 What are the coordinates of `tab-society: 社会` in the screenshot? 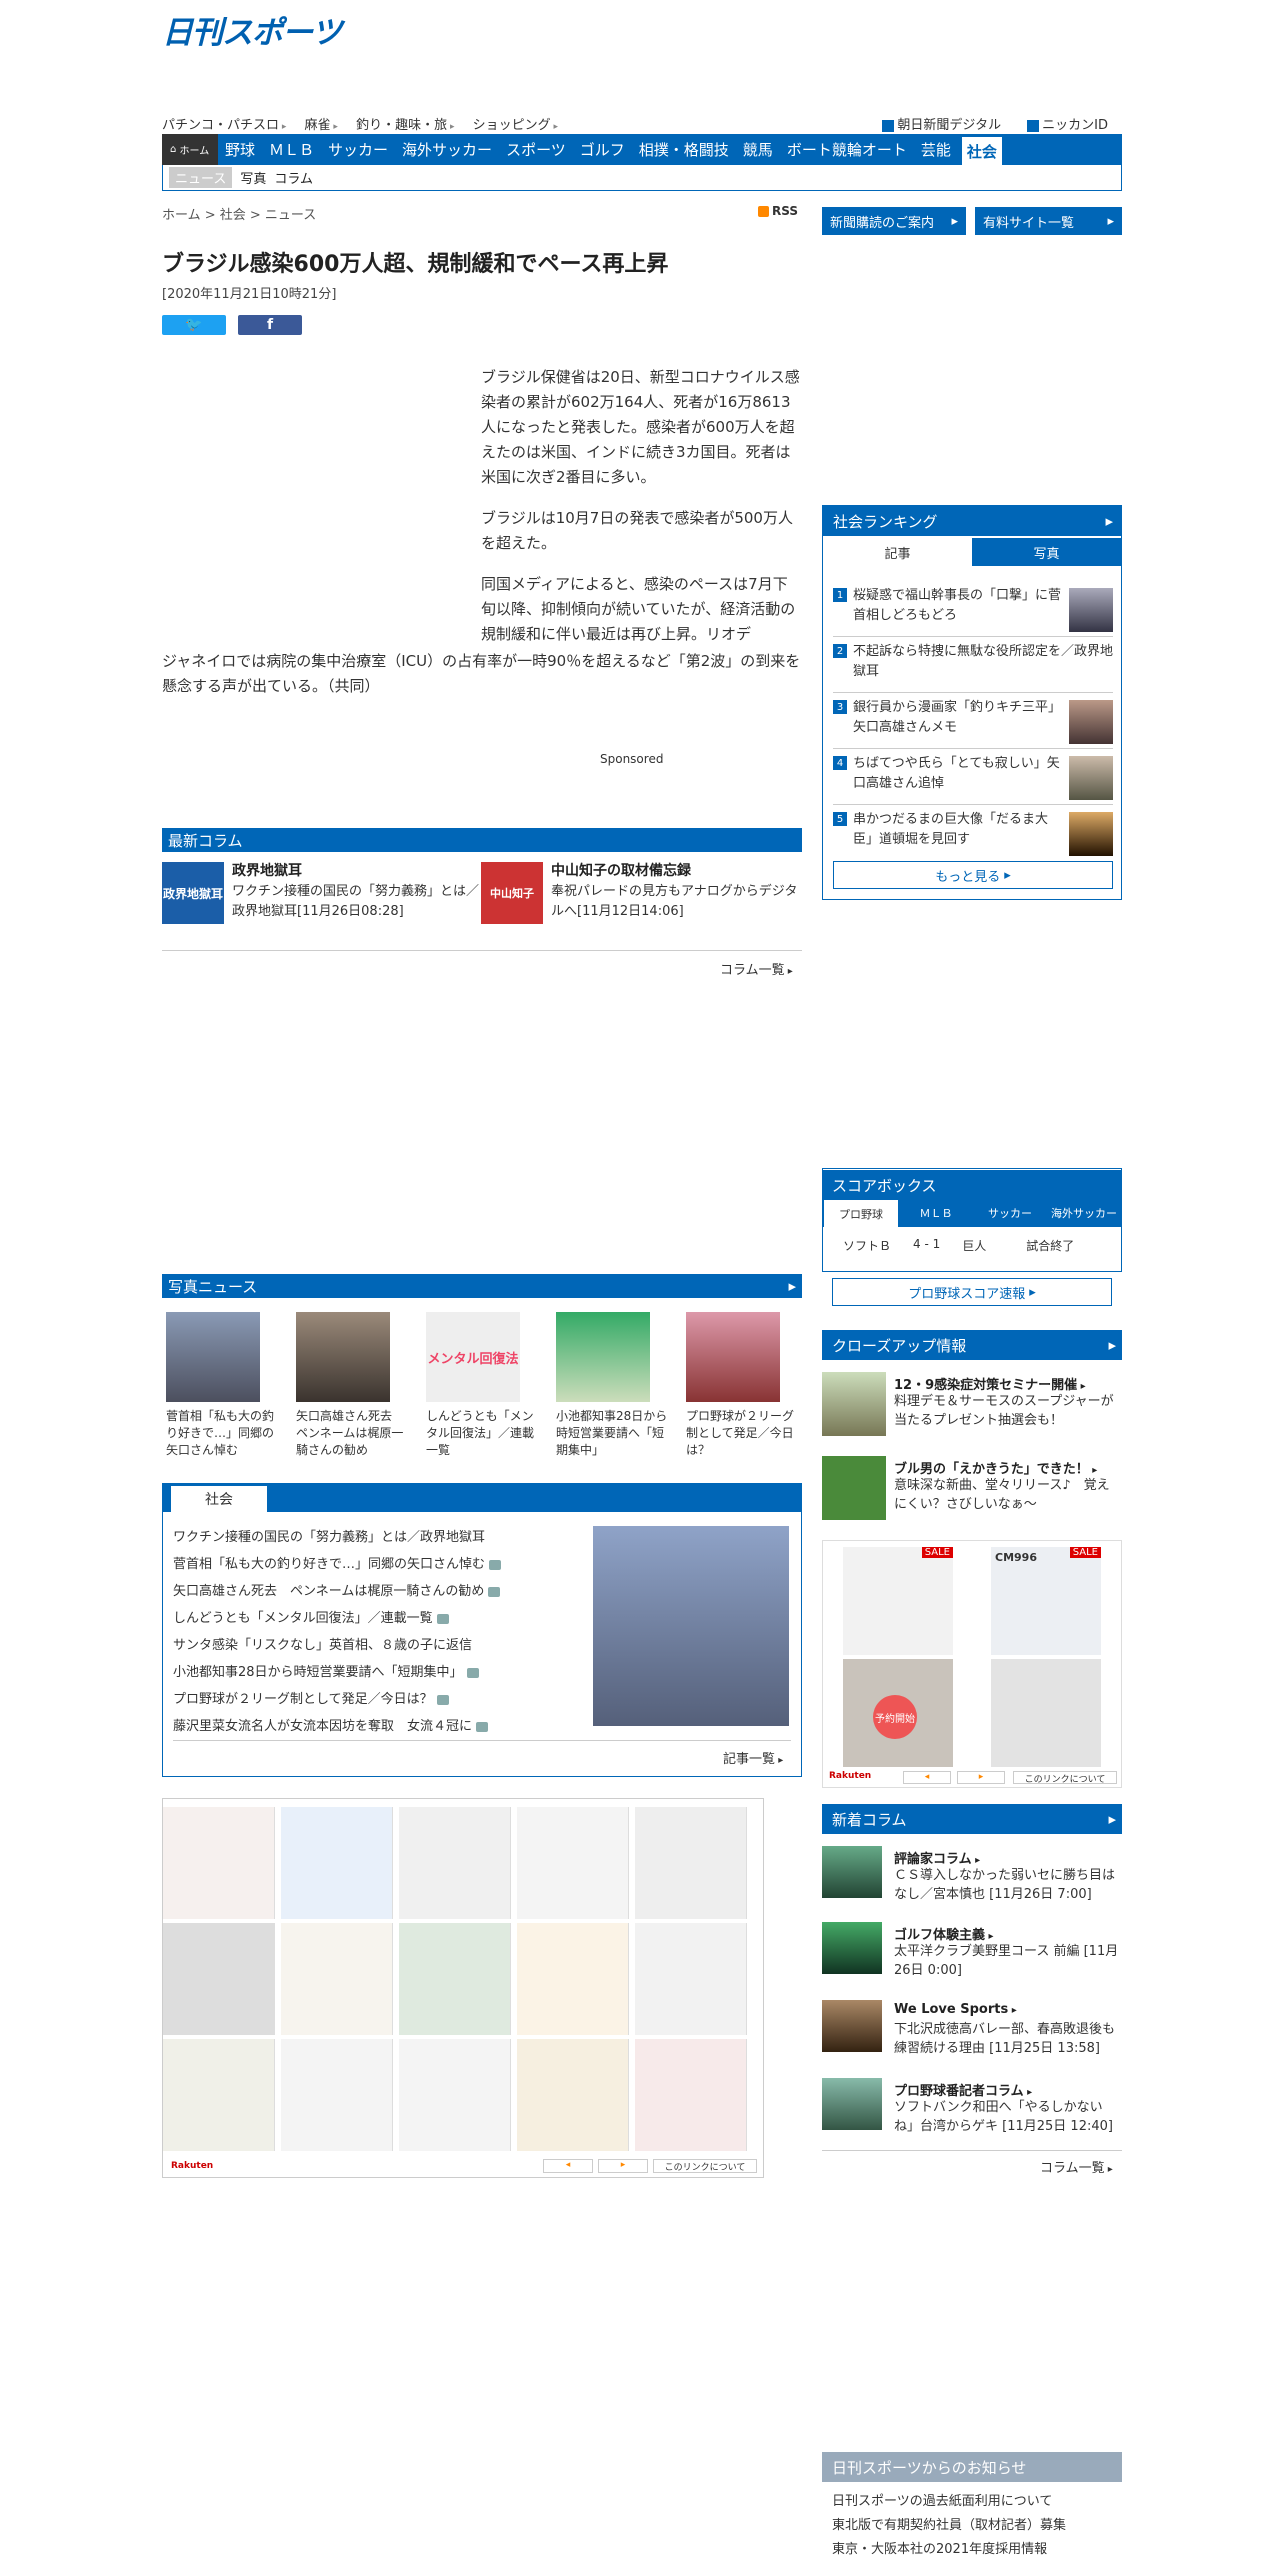 It's located at (219, 1499).